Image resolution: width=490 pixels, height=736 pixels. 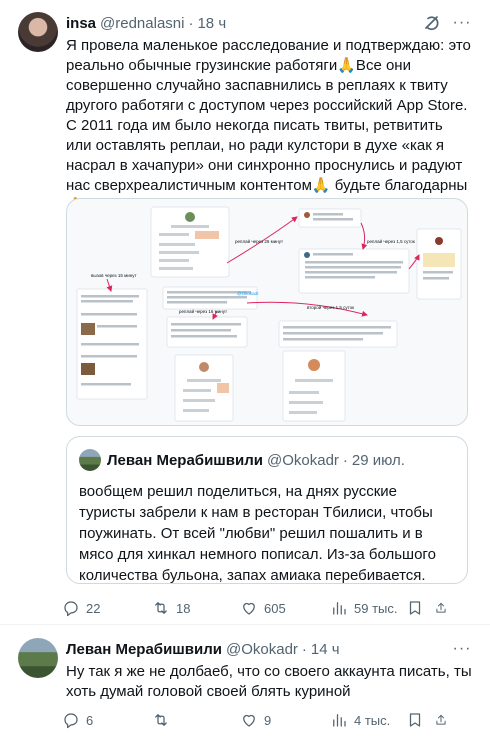 I want to click on reply-count: 22, so click(x=93, y=608).